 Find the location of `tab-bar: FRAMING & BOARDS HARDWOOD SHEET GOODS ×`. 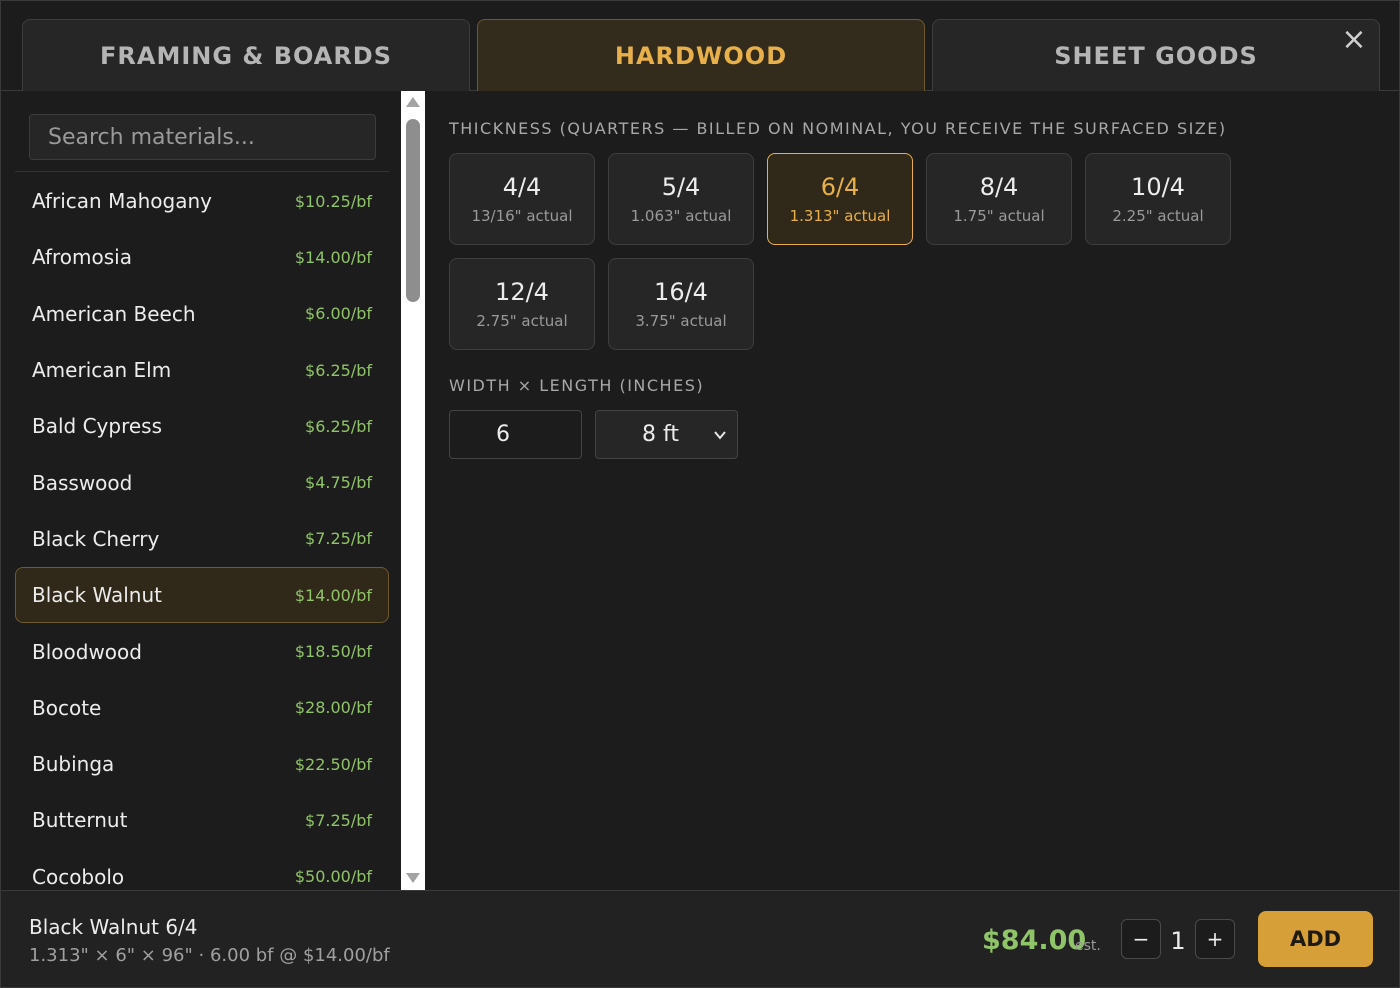

tab-bar: FRAMING & BOARDS HARDWOOD SHEET GOODS × is located at coordinates (700, 46).